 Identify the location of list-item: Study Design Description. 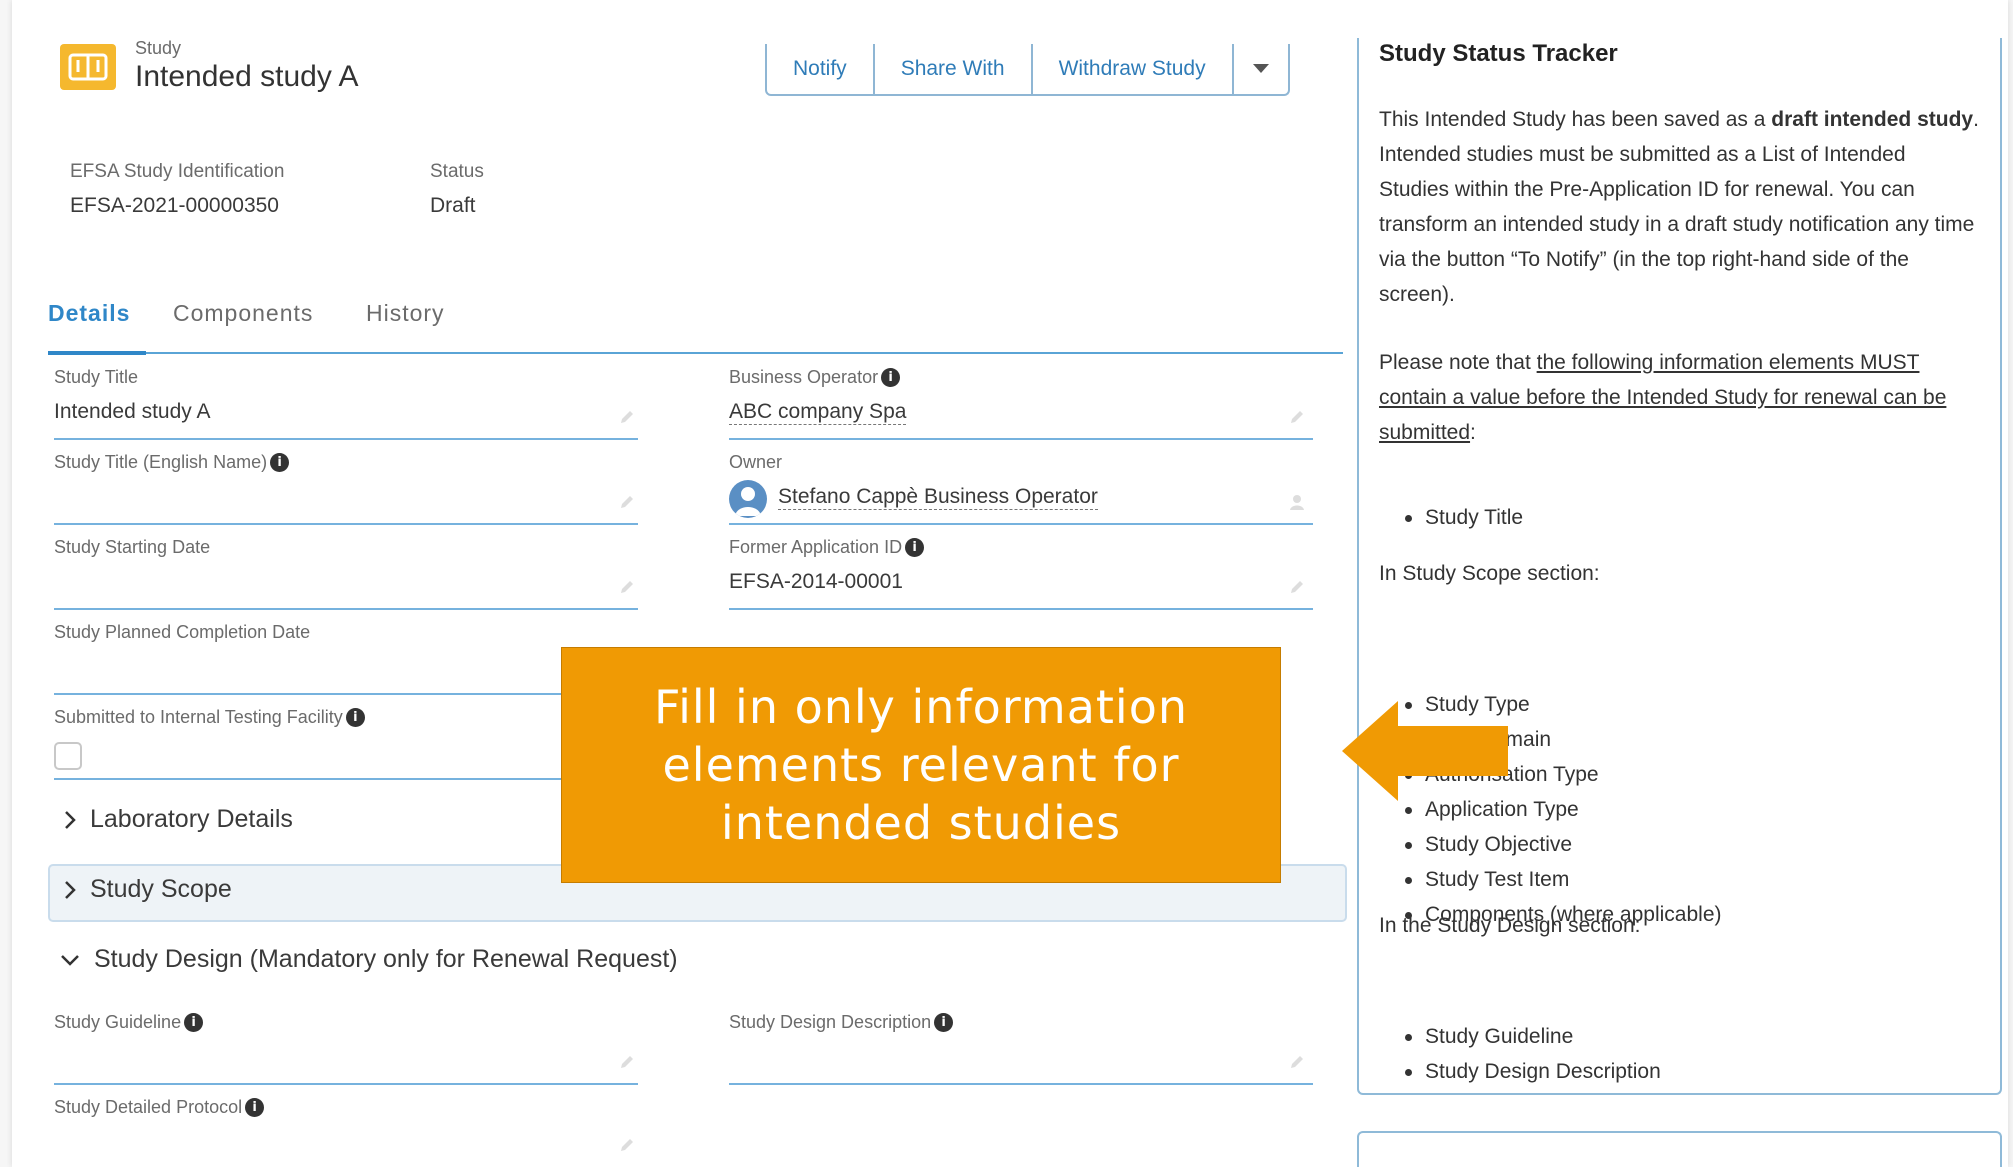
(1683, 1071).